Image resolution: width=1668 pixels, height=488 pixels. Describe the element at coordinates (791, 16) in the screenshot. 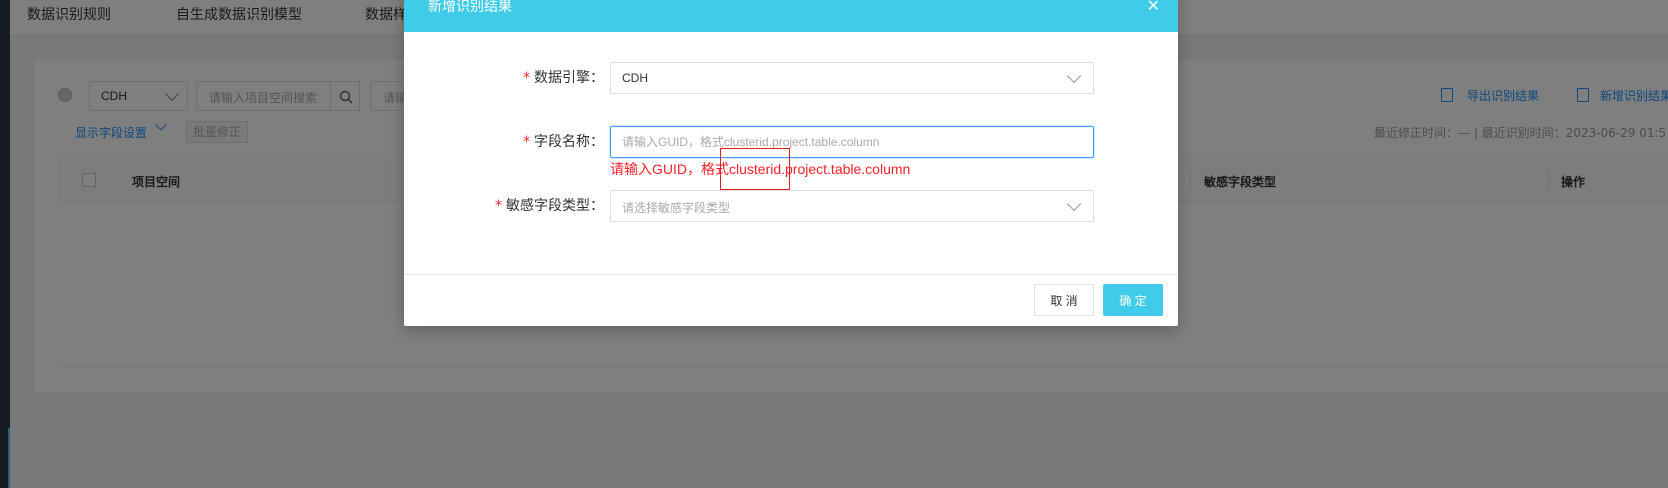

I see `dialog-header: 新增识别结果 ✕` at that location.